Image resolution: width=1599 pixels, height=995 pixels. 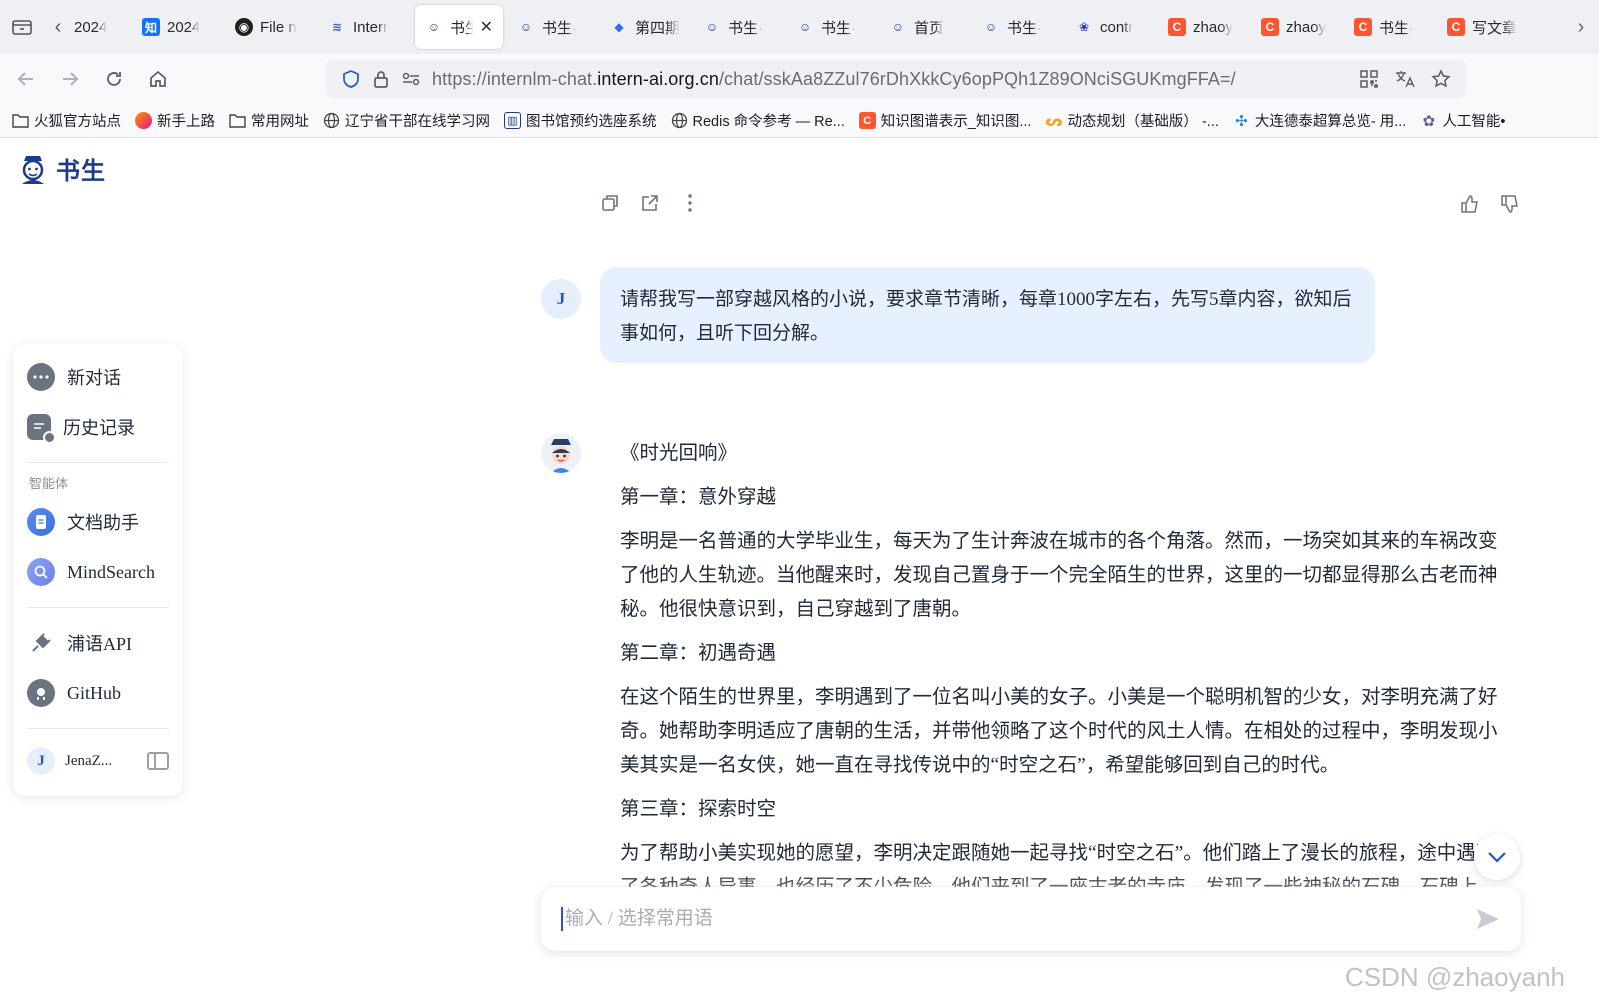 What do you see at coordinates (1213, 27) in the screenshot?
I see `tab-title: zhaoy` at bounding box center [1213, 27].